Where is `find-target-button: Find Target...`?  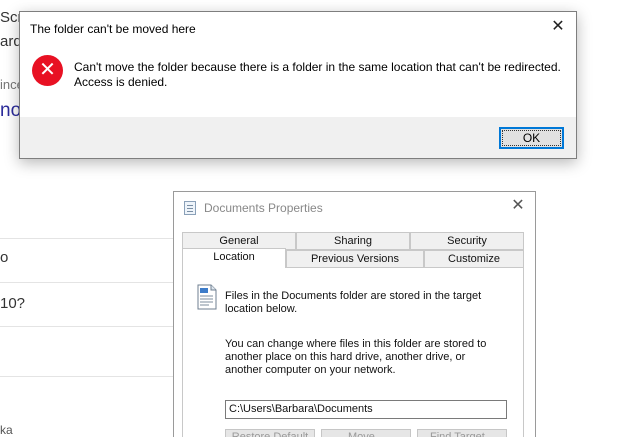 find-target-button: Find Target... is located at coordinates (462, 433).